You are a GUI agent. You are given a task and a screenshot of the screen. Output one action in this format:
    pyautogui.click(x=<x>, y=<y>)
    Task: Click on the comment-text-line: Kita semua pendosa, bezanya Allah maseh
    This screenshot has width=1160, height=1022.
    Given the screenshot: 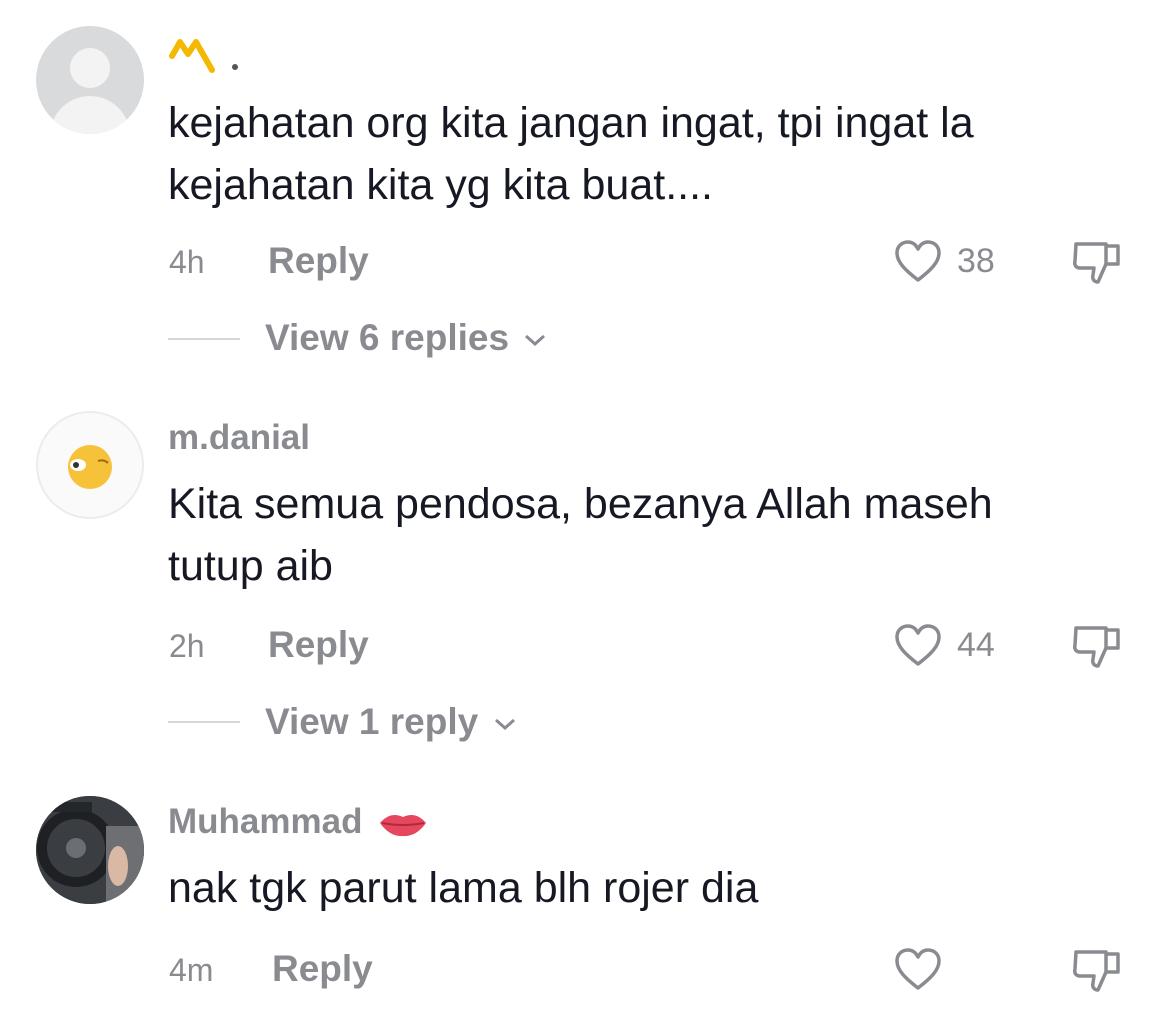 What is the action you would take?
    pyautogui.click(x=580, y=504)
    